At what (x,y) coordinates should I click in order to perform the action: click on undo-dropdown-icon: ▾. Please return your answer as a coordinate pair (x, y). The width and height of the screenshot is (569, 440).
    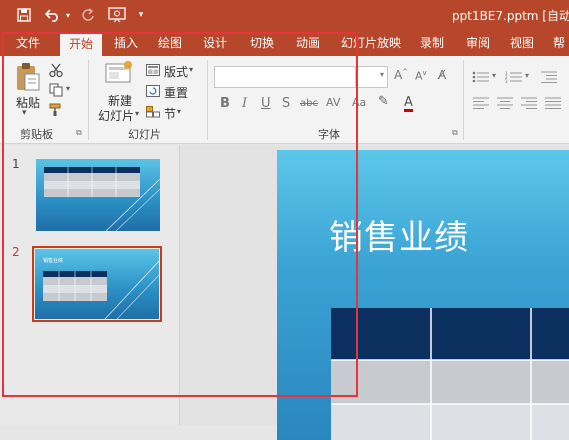
    Looking at the image, I should click on (68, 15).